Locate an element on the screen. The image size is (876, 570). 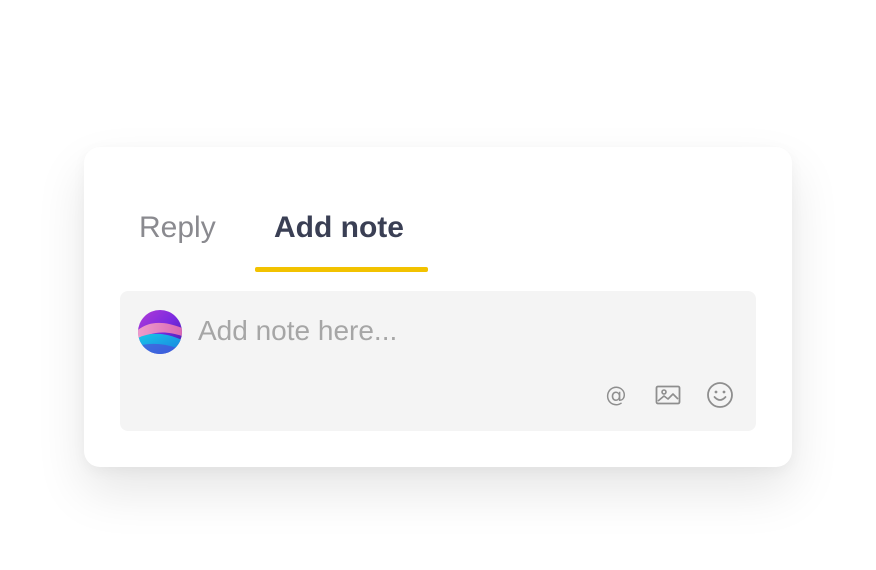
image-icon is located at coordinates (668, 395).